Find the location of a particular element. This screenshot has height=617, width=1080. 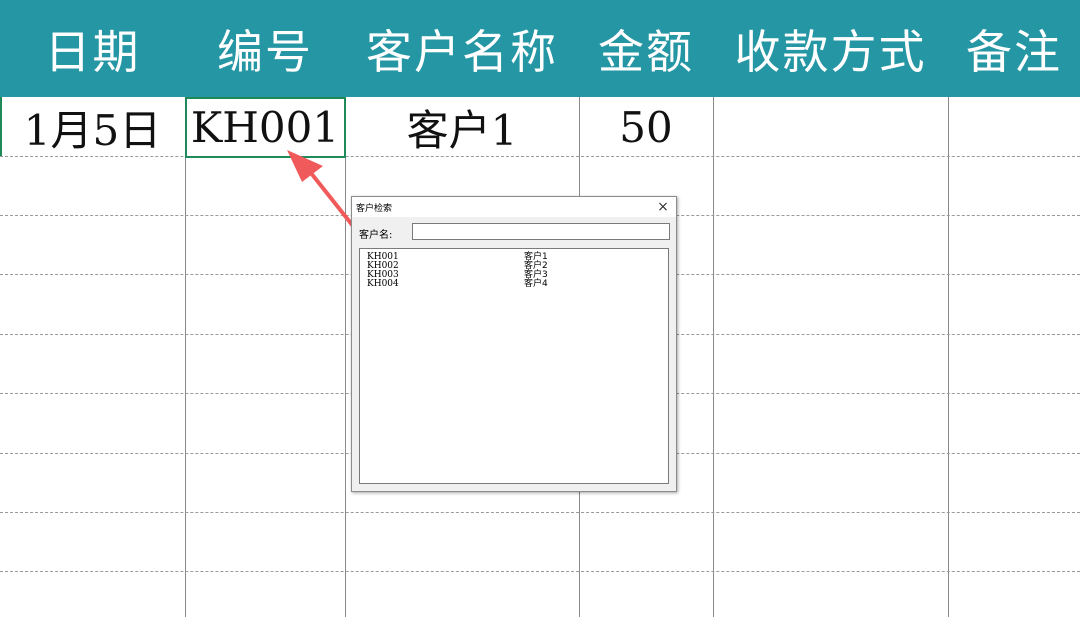

customer-list: KH001 客户1 KH002 客户2 KH003 客户3 KH004 客户4 is located at coordinates (514, 366).